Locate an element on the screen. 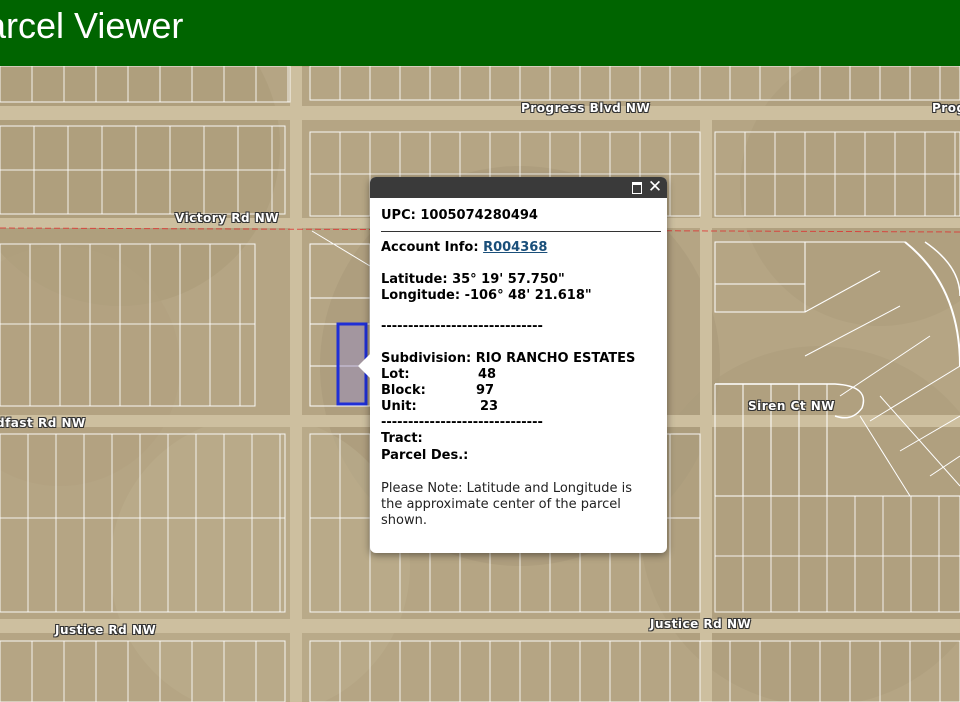 This screenshot has height=702, width=960. subdivision-label: Subdivision: is located at coordinates (426, 358).